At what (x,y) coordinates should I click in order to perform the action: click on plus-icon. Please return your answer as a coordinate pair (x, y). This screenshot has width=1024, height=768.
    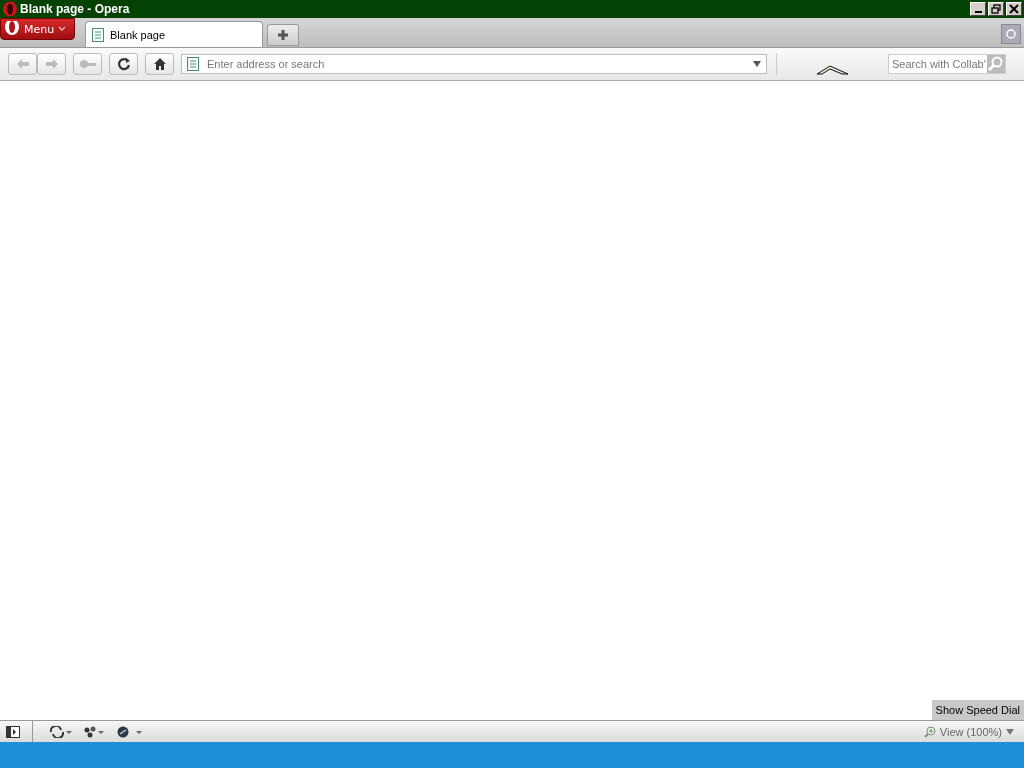
    Looking at the image, I should click on (283, 35).